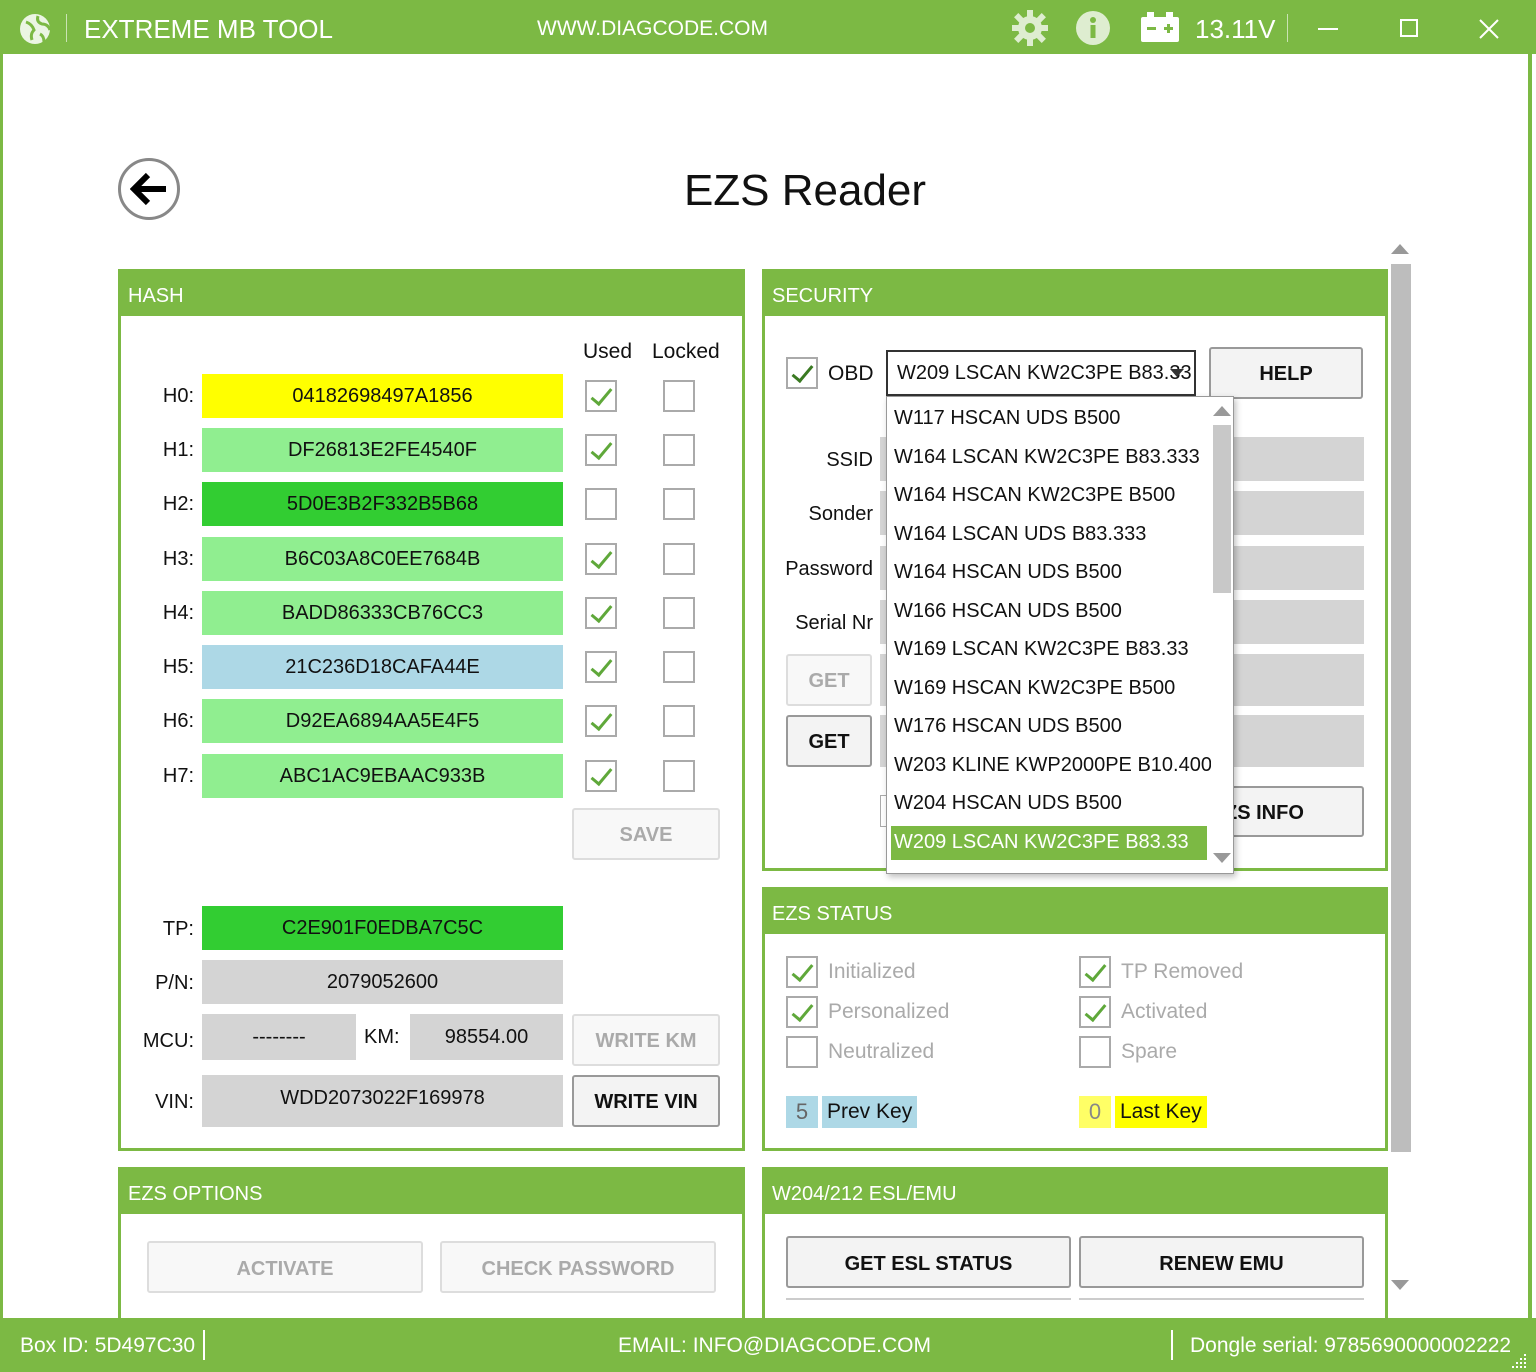 The height and width of the screenshot is (1372, 1536). Describe the element at coordinates (802, 373) in the screenshot. I see `obd-checkbox` at that location.